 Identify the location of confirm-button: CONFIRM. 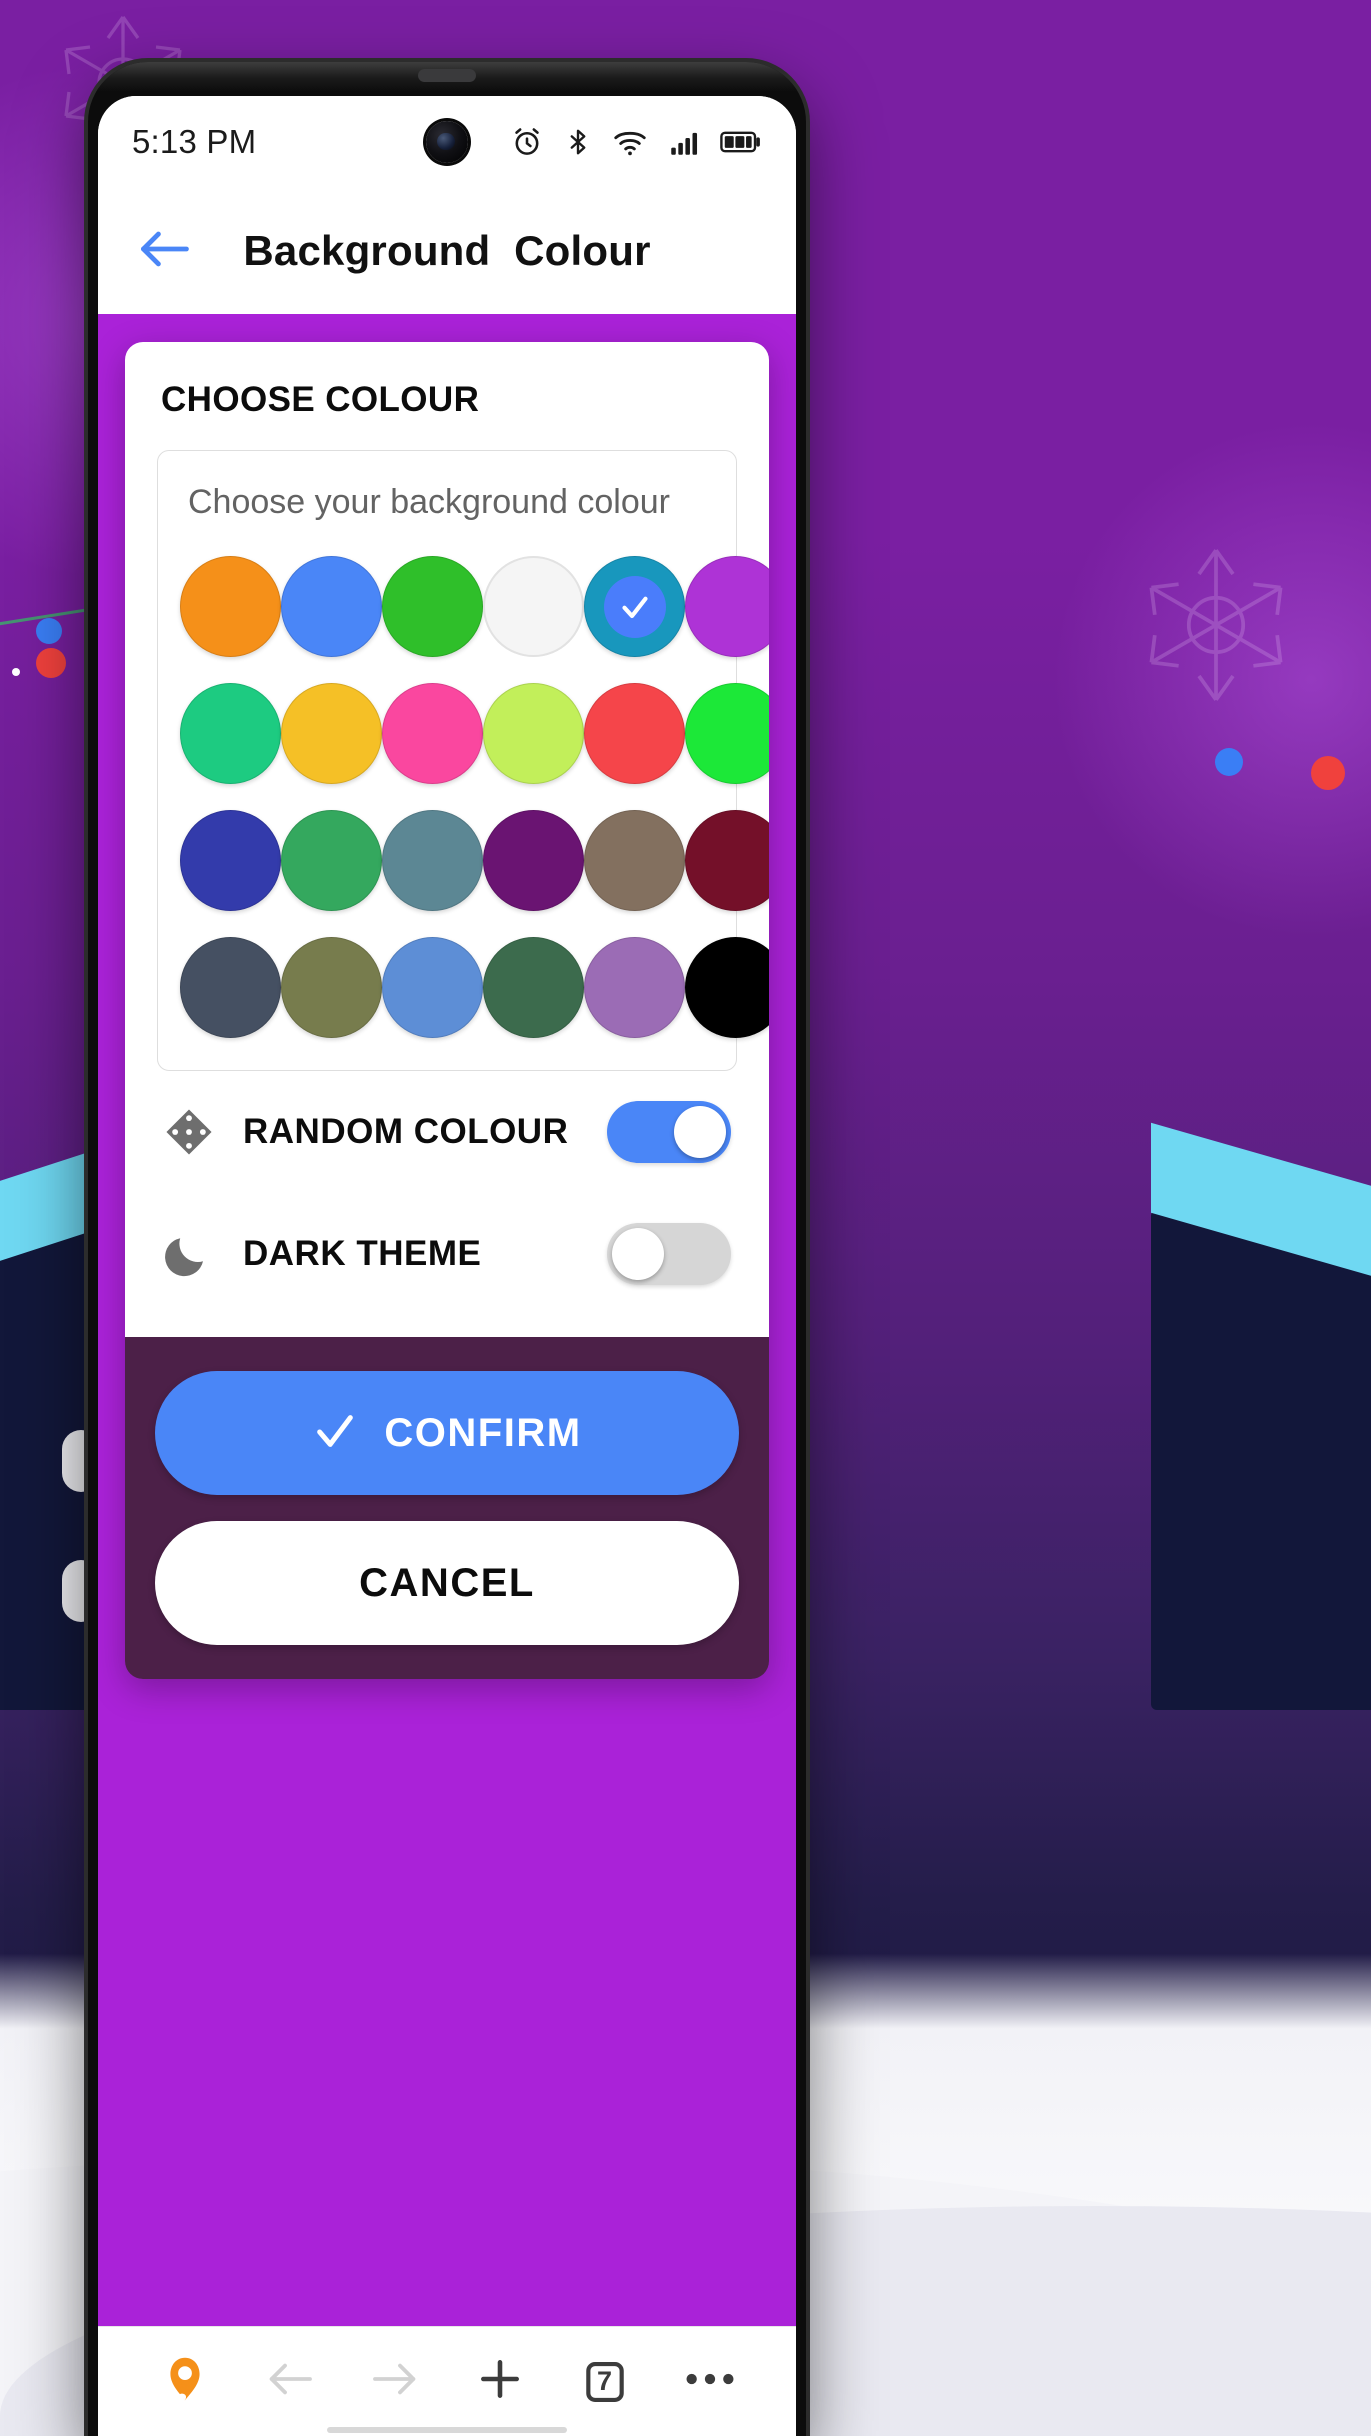
(447, 1433).